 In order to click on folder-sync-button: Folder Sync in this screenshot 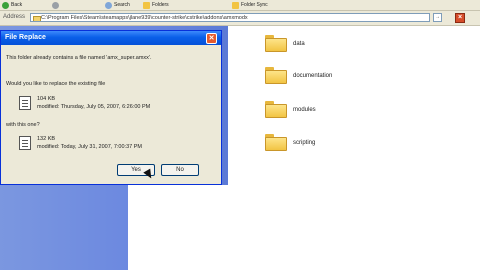, I will do `click(250, 5)`.